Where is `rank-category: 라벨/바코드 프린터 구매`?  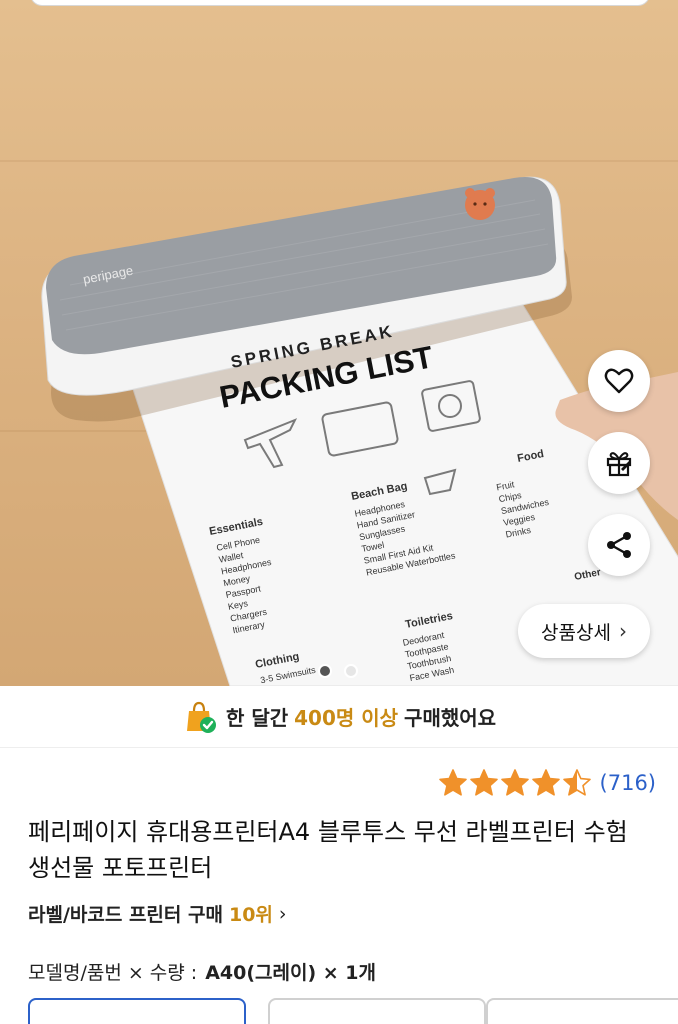
rank-category: 라벨/바코드 프린터 구매 is located at coordinates (125, 915).